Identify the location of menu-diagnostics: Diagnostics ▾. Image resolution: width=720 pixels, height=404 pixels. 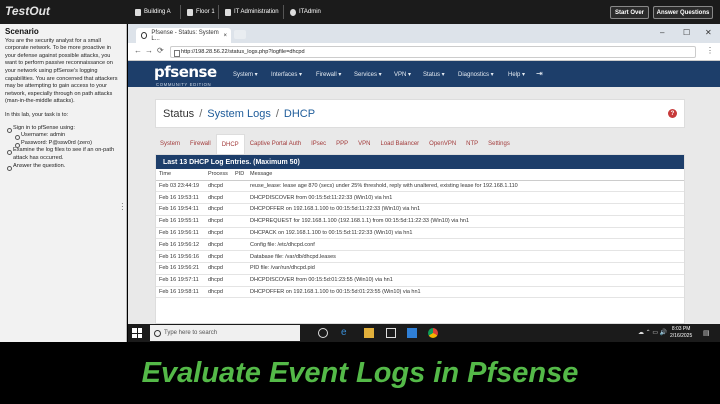
(476, 74).